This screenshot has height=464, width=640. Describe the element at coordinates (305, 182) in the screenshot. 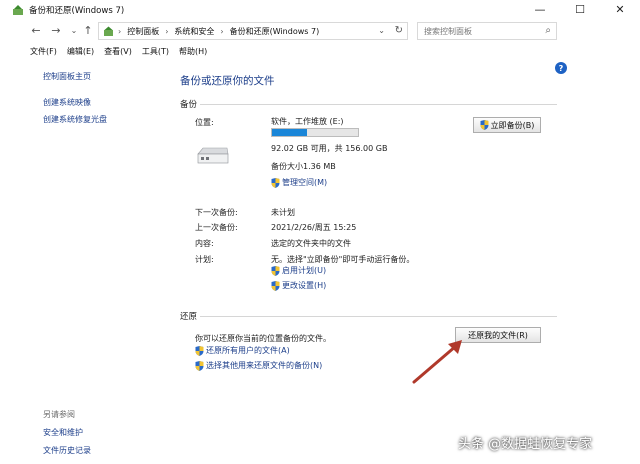

I see `manage-space-label: 管理空间(M)` at that location.